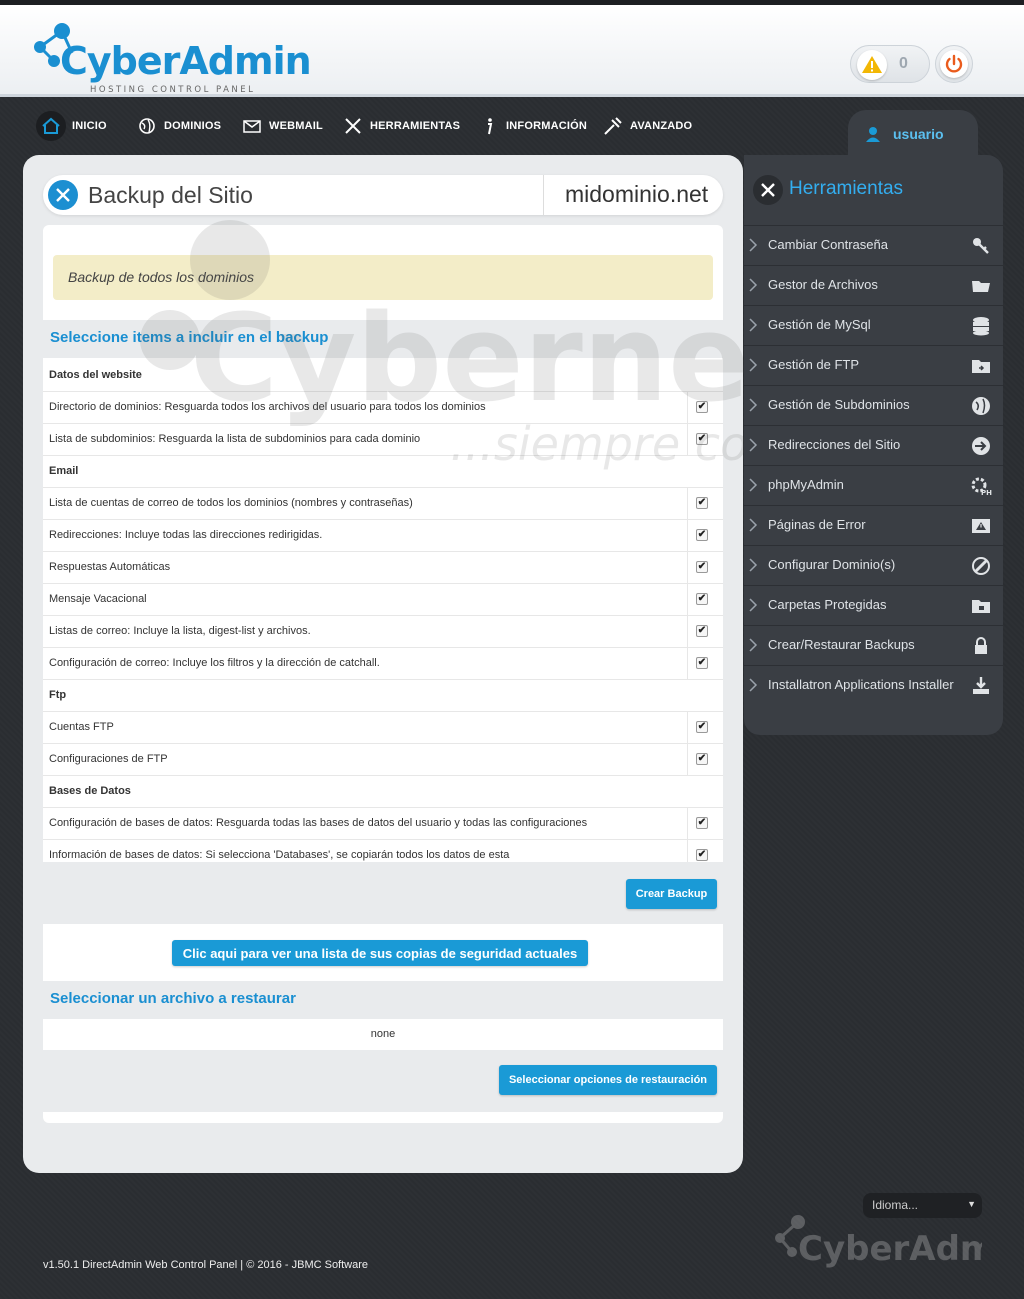 The width and height of the screenshot is (1024, 1299). Describe the element at coordinates (814, 364) in the screenshot. I see `sidebar-item-label: Gestión de FTP` at that location.